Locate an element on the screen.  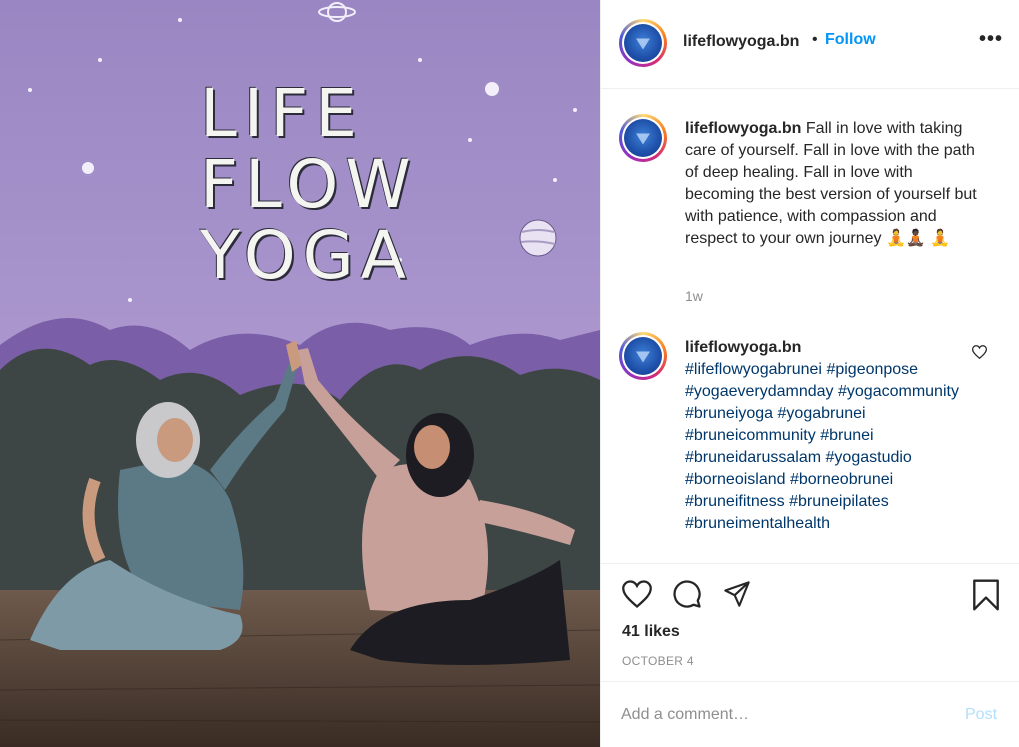
hashtag-link: #bruneidarussalam is located at coordinates (753, 457).